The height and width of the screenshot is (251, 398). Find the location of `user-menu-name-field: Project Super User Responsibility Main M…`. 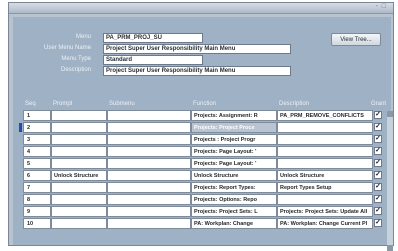

user-menu-name-field: Project Super User Responsibility Main M… is located at coordinates (197, 49).